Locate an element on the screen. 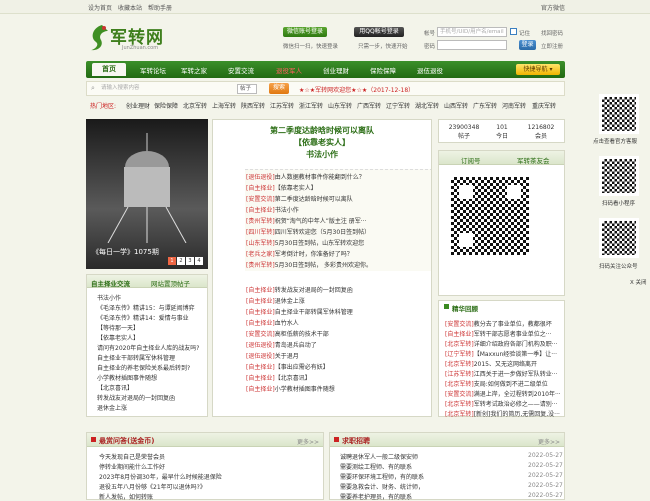 Image resolution: width=650 pixels, height=501 pixels. list-item: [江苏军转]江西关于进一步做好军队转业··· is located at coordinates (501, 373).